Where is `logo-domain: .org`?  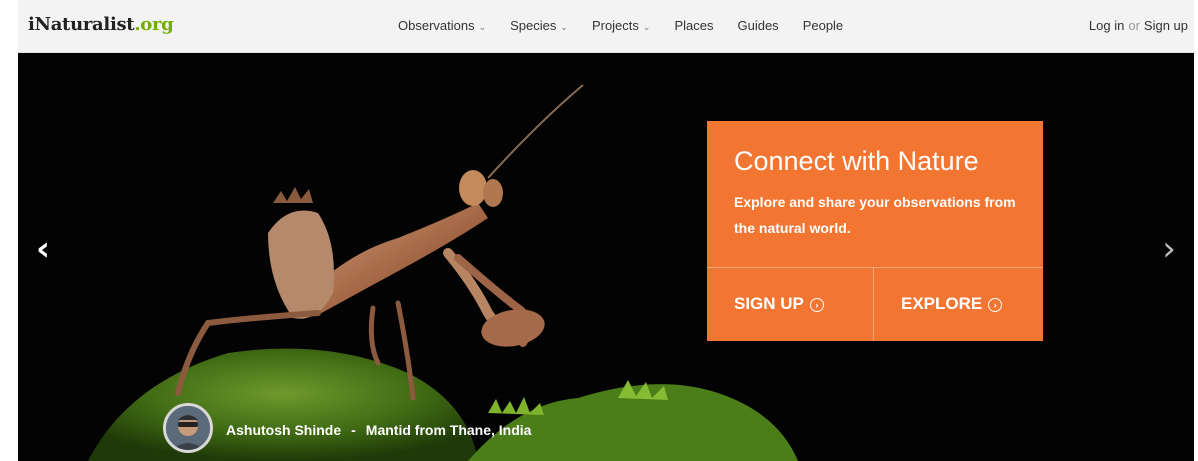
logo-domain: .org is located at coordinates (154, 24).